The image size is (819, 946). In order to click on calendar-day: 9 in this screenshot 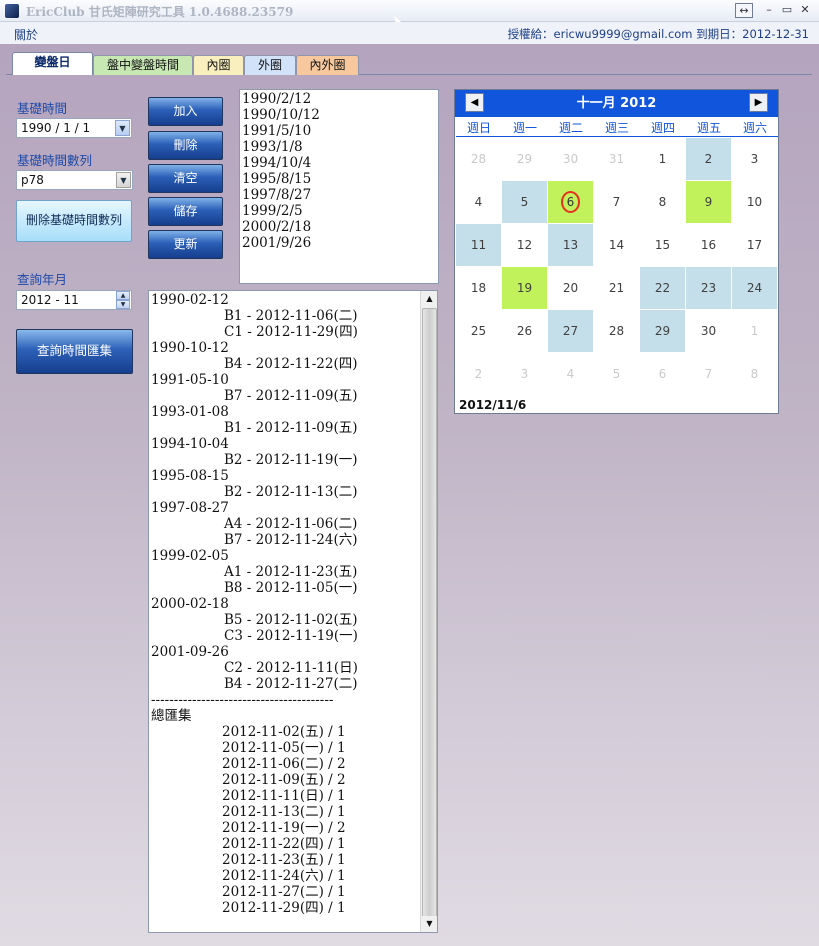, I will do `click(708, 202)`.